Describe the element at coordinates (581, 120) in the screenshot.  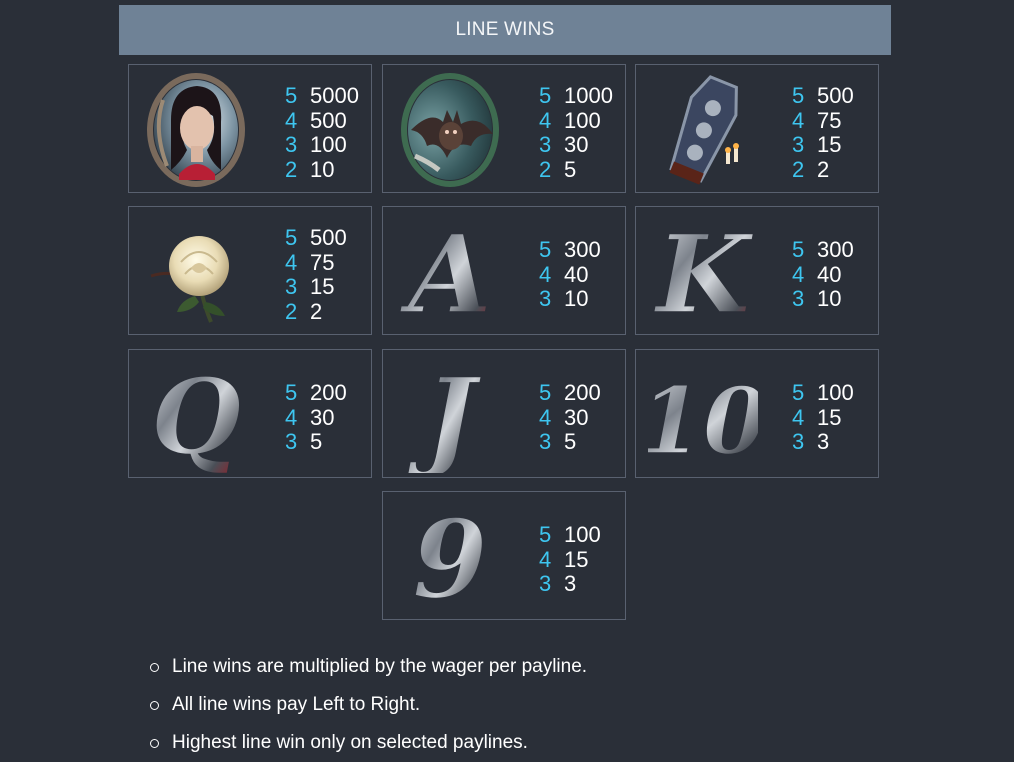
I see `payout-row: 4 100` at that location.